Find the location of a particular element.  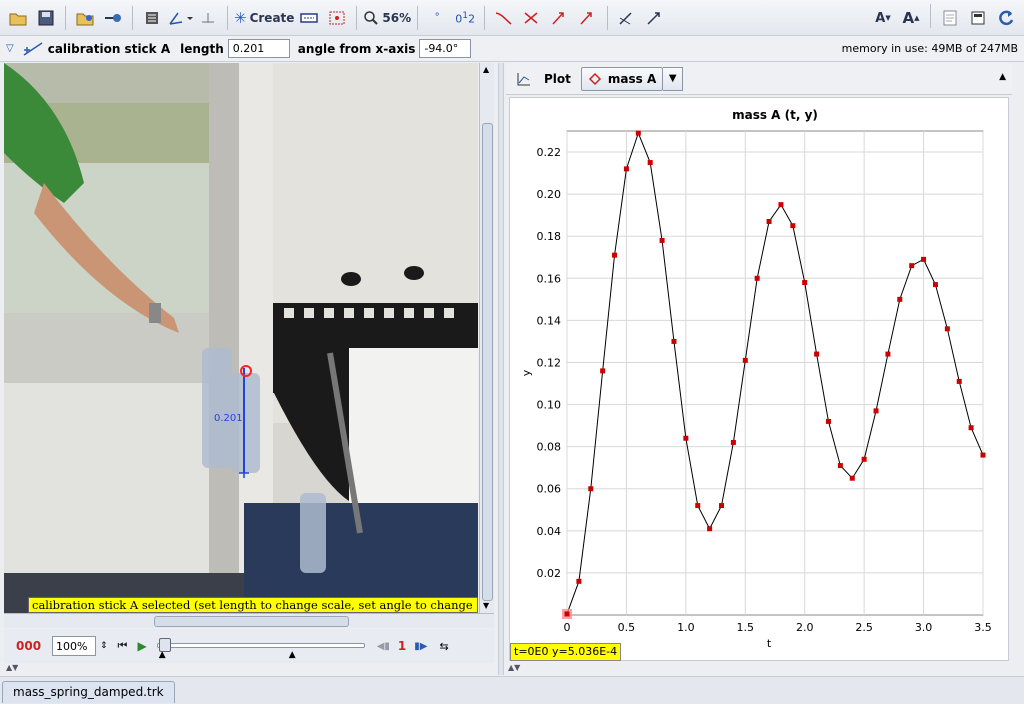

x-tick-label: 1.5 is located at coordinates (746, 627).